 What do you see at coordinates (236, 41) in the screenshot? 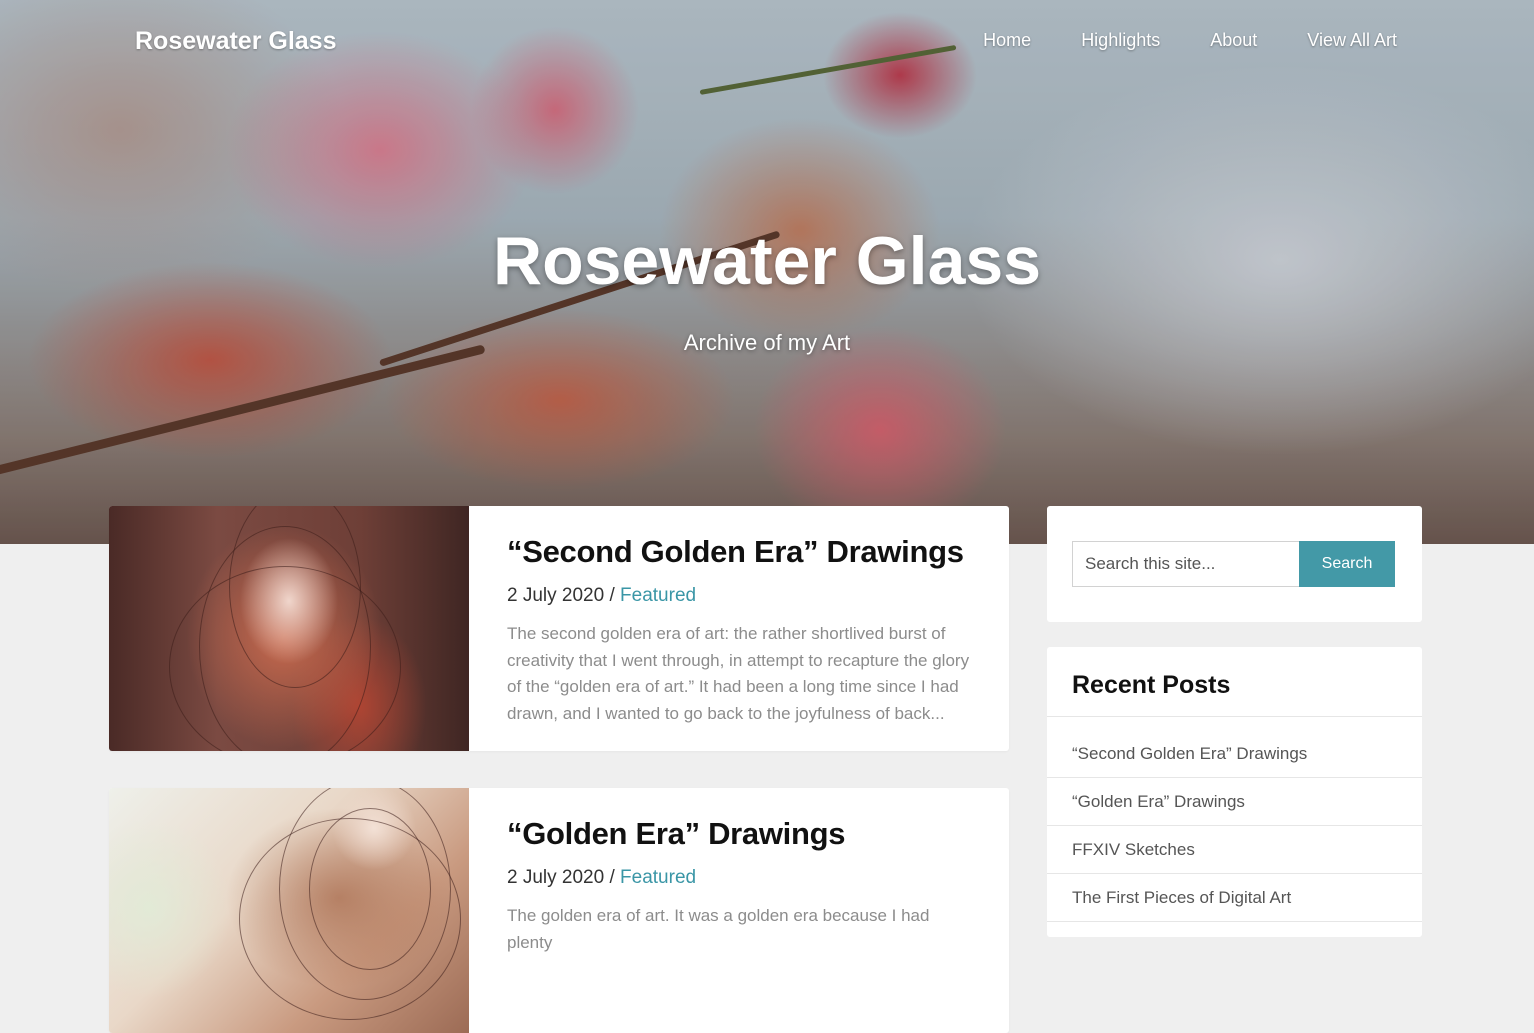
I see `site-title-link: Rosewater Glass` at bounding box center [236, 41].